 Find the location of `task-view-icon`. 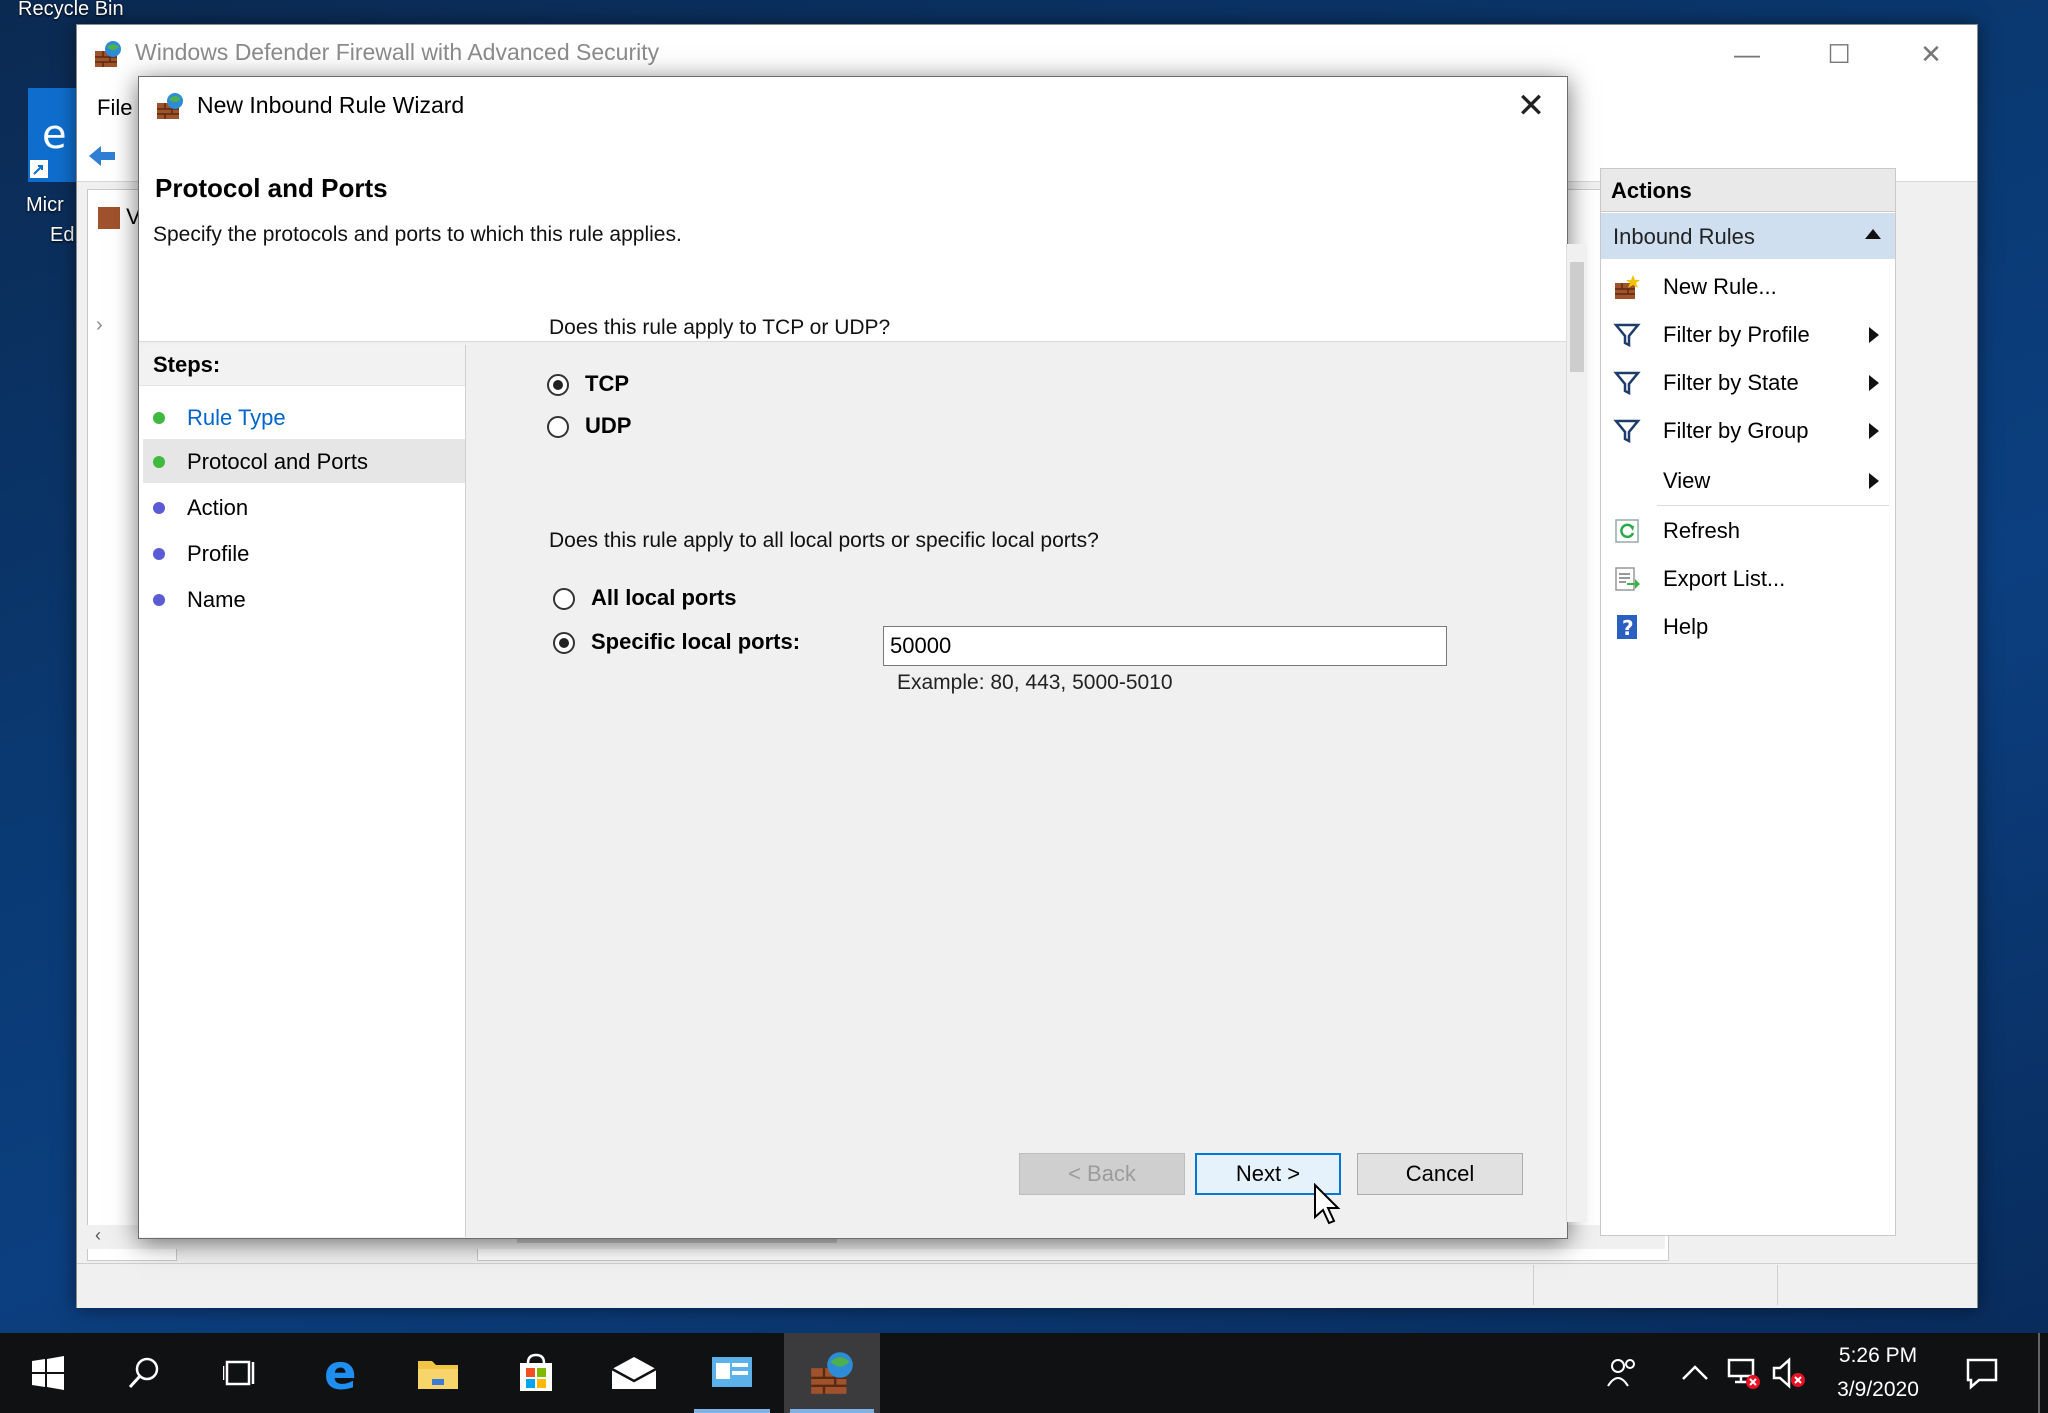

task-view-icon is located at coordinates (239, 1373).